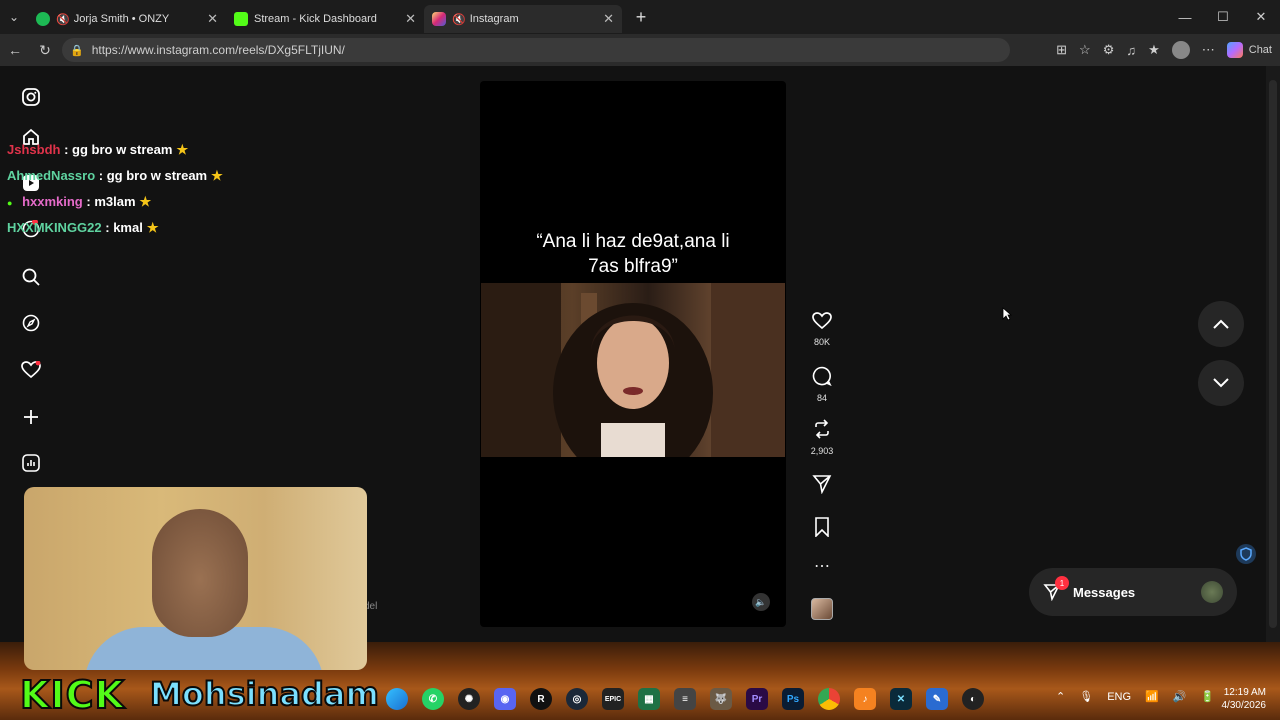  I want to click on more-dots-icon: ⋯, so click(822, 566).